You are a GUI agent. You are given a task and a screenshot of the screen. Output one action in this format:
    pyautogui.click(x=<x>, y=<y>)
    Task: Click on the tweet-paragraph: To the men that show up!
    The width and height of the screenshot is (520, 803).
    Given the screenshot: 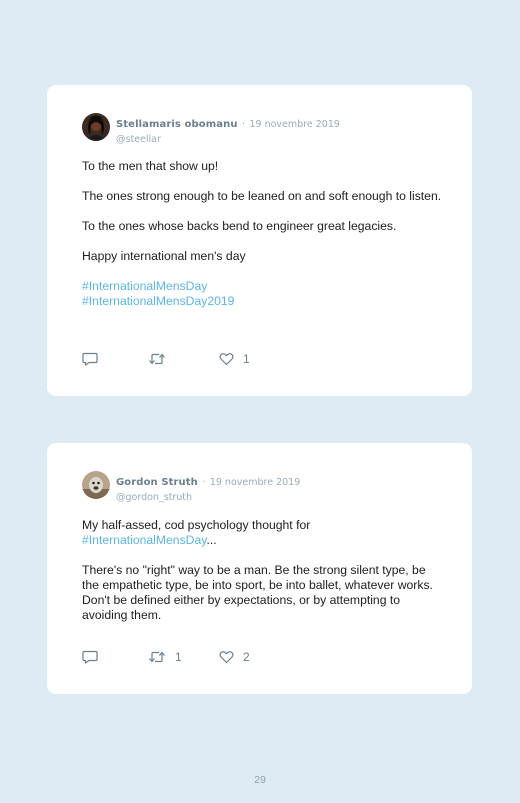 What is the action you would take?
    pyautogui.click(x=150, y=166)
    